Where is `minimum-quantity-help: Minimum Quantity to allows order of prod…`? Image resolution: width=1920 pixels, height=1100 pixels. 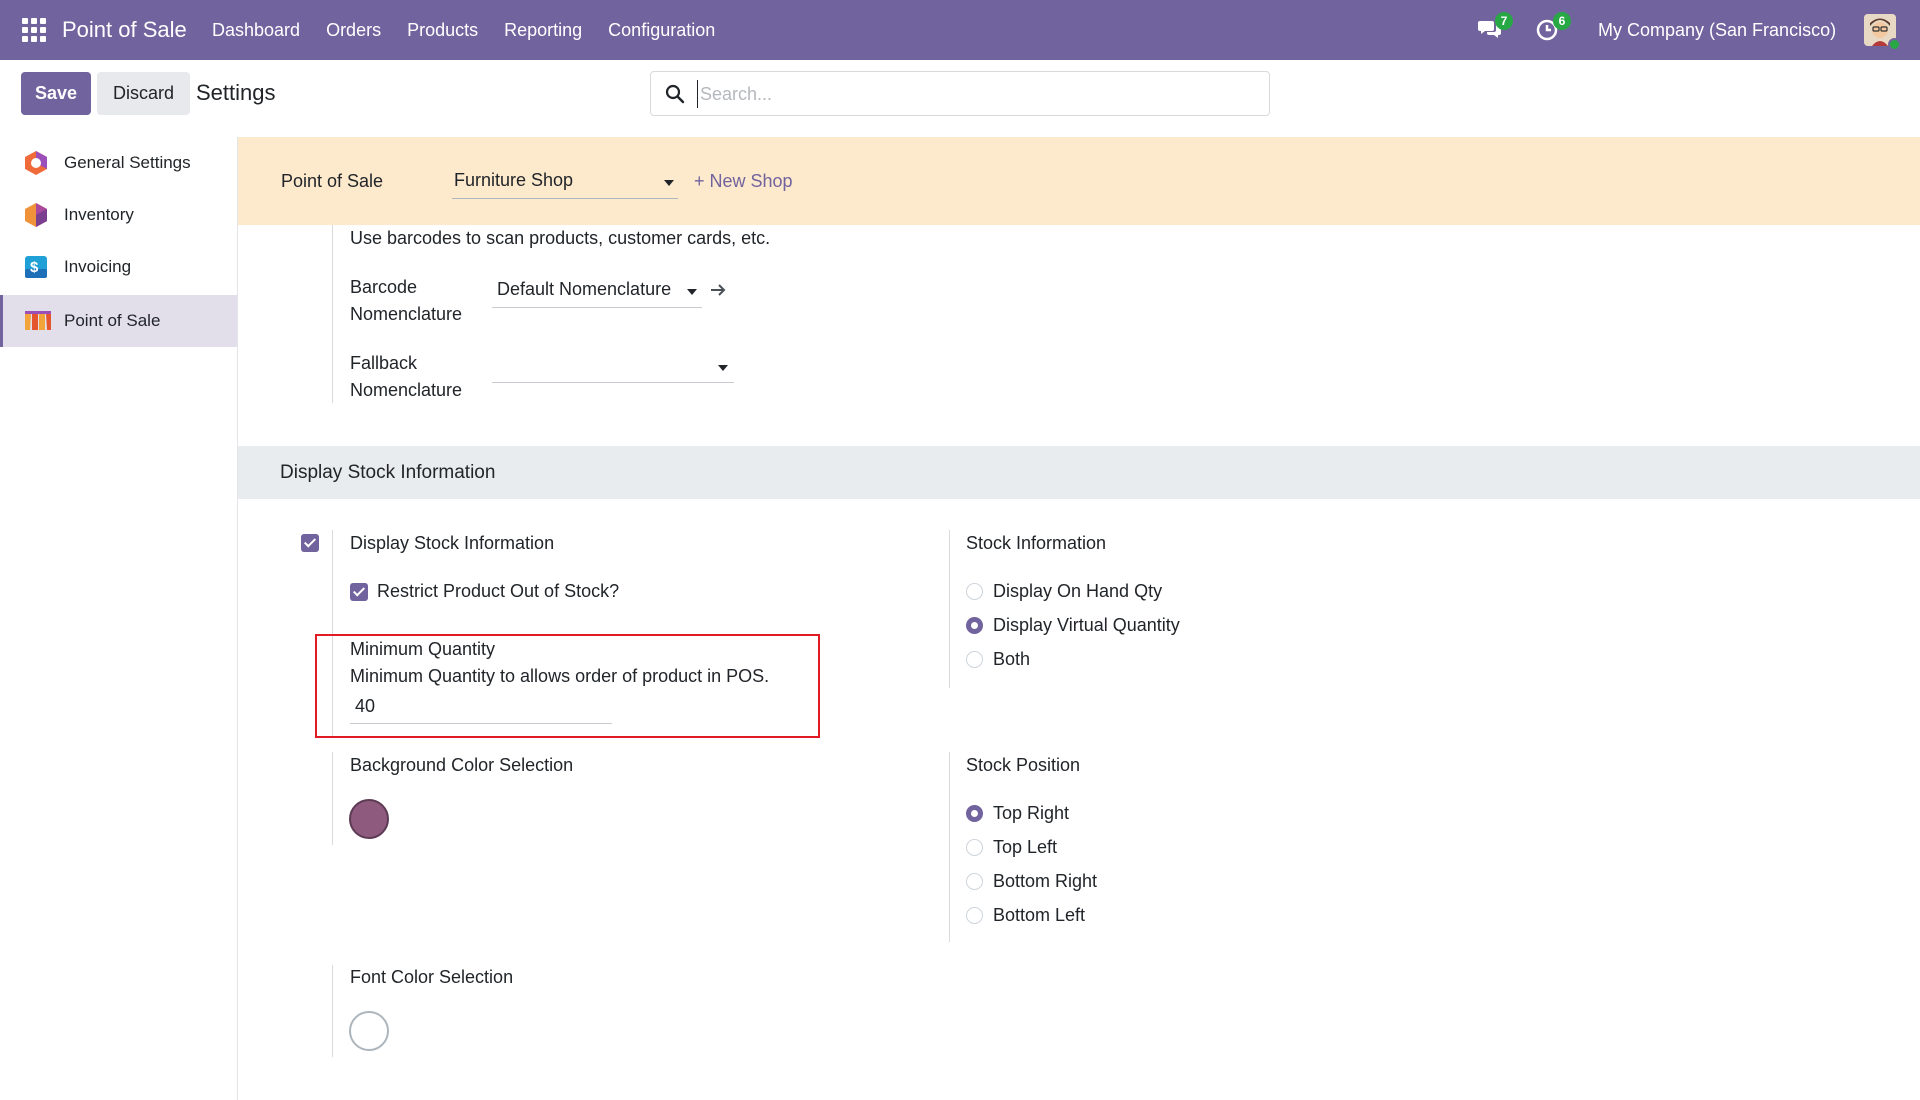 minimum-quantity-help: Minimum Quantity to allows order of prod… is located at coordinates (560, 676).